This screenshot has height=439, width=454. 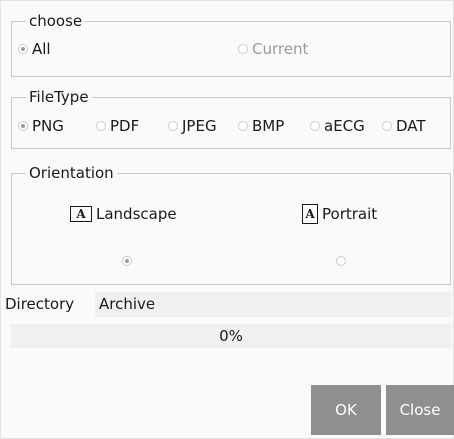 What do you see at coordinates (56, 21) in the screenshot?
I see `choose-legend: choose` at bounding box center [56, 21].